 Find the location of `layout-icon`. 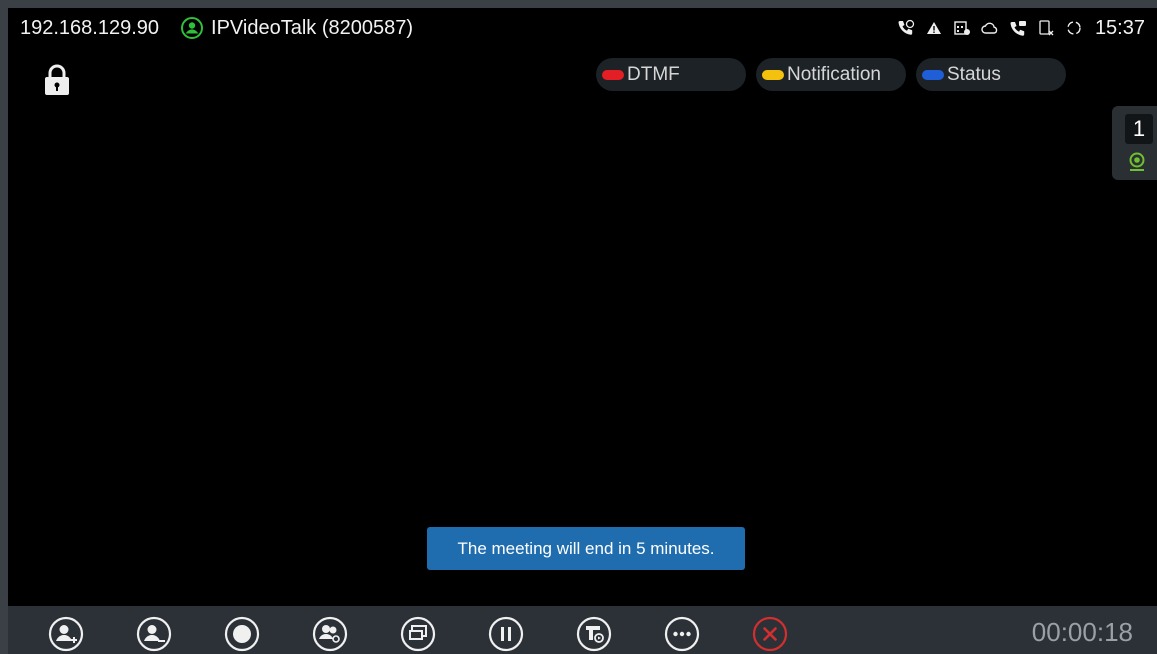

layout-icon is located at coordinates (330, 634).